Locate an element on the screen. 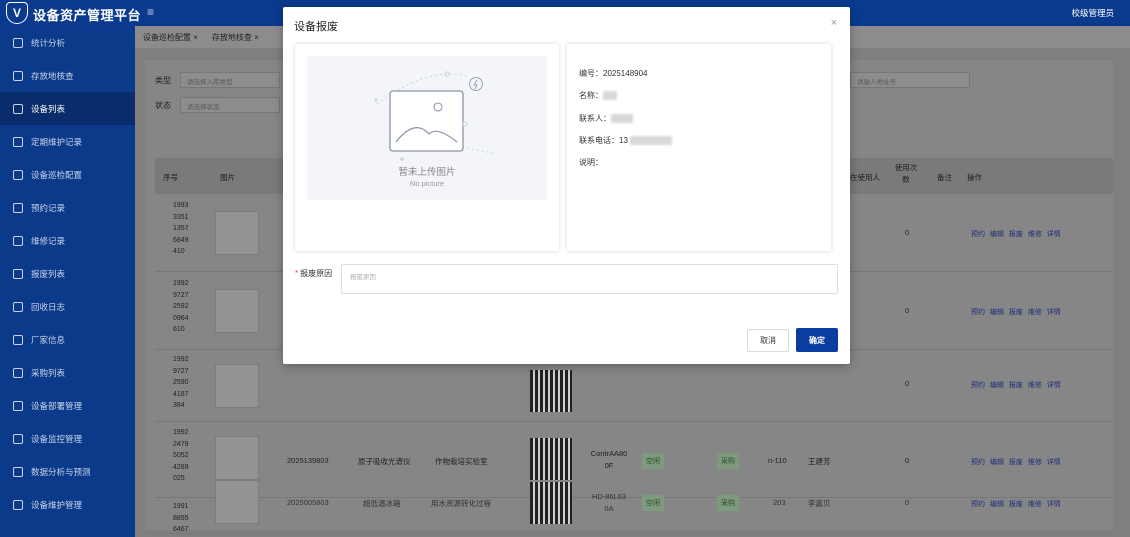 The image size is (1130, 537). user-icon is located at coordinates (18, 405).